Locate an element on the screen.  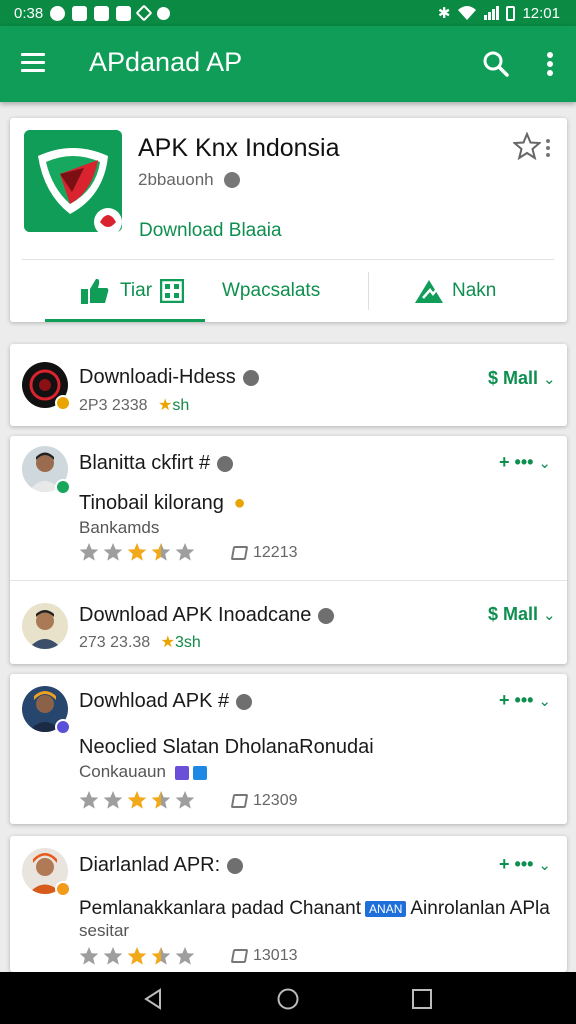
item-meta-rating: sh is located at coordinates (181, 405).